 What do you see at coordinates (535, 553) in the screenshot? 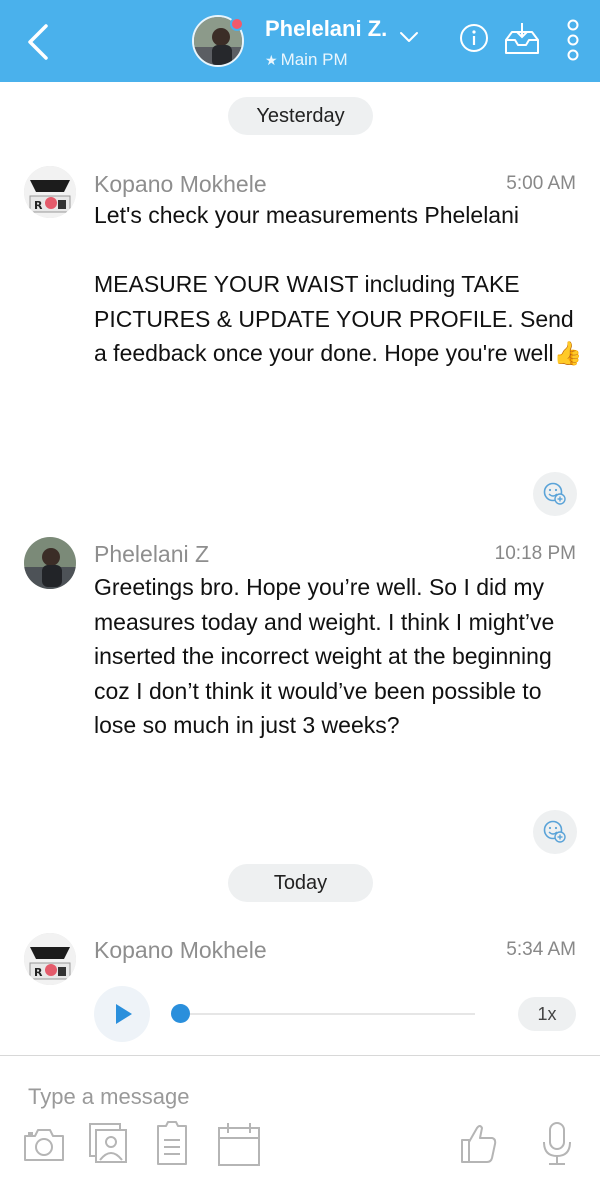
I see `message-time: 10:18 PM` at bounding box center [535, 553].